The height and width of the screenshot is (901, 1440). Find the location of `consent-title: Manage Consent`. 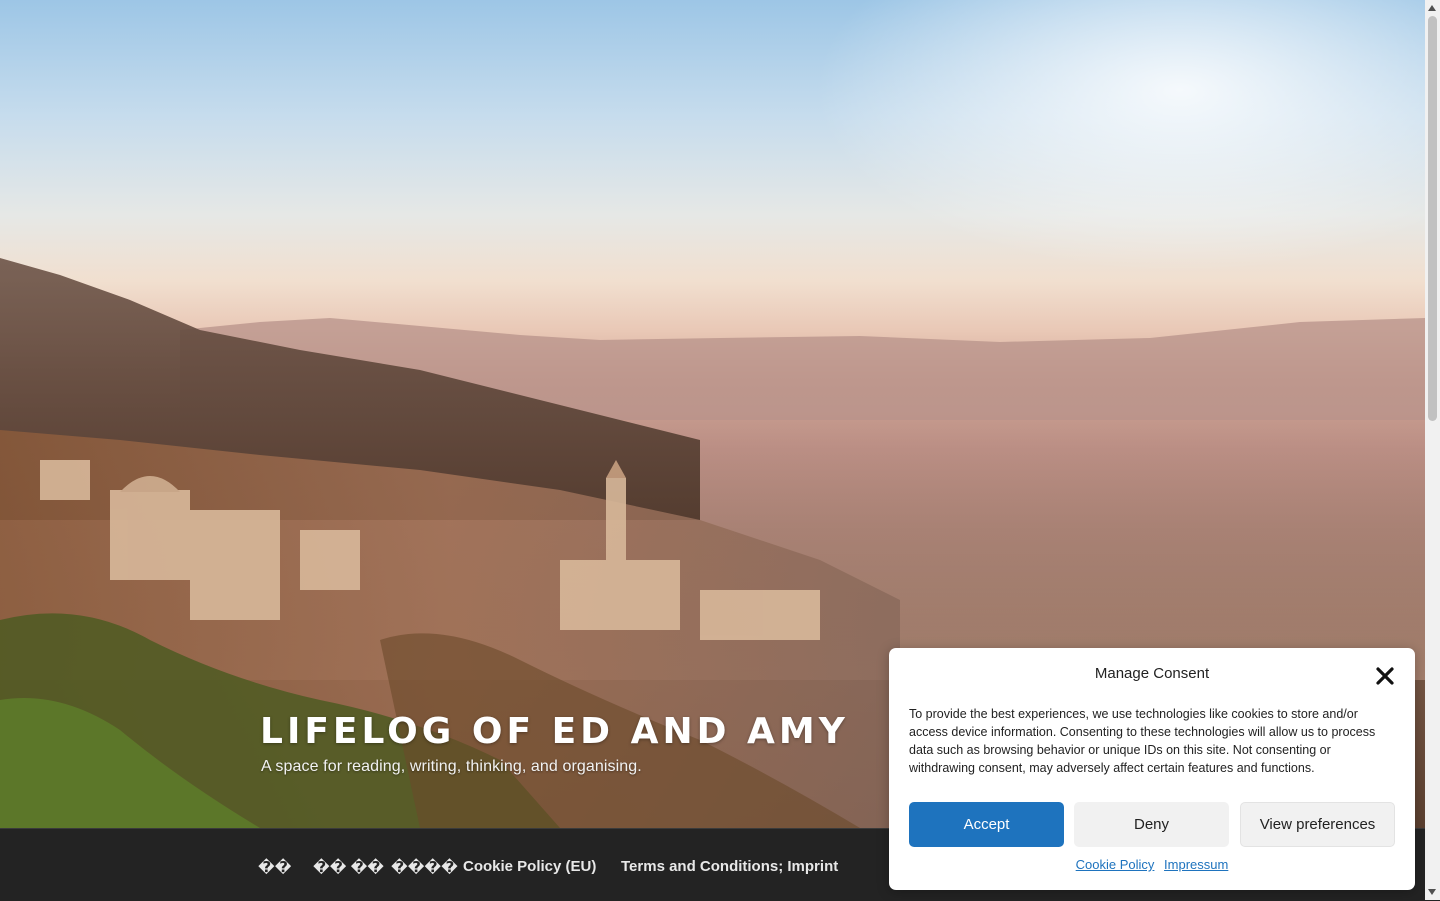

consent-title: Manage Consent is located at coordinates (1152, 673).